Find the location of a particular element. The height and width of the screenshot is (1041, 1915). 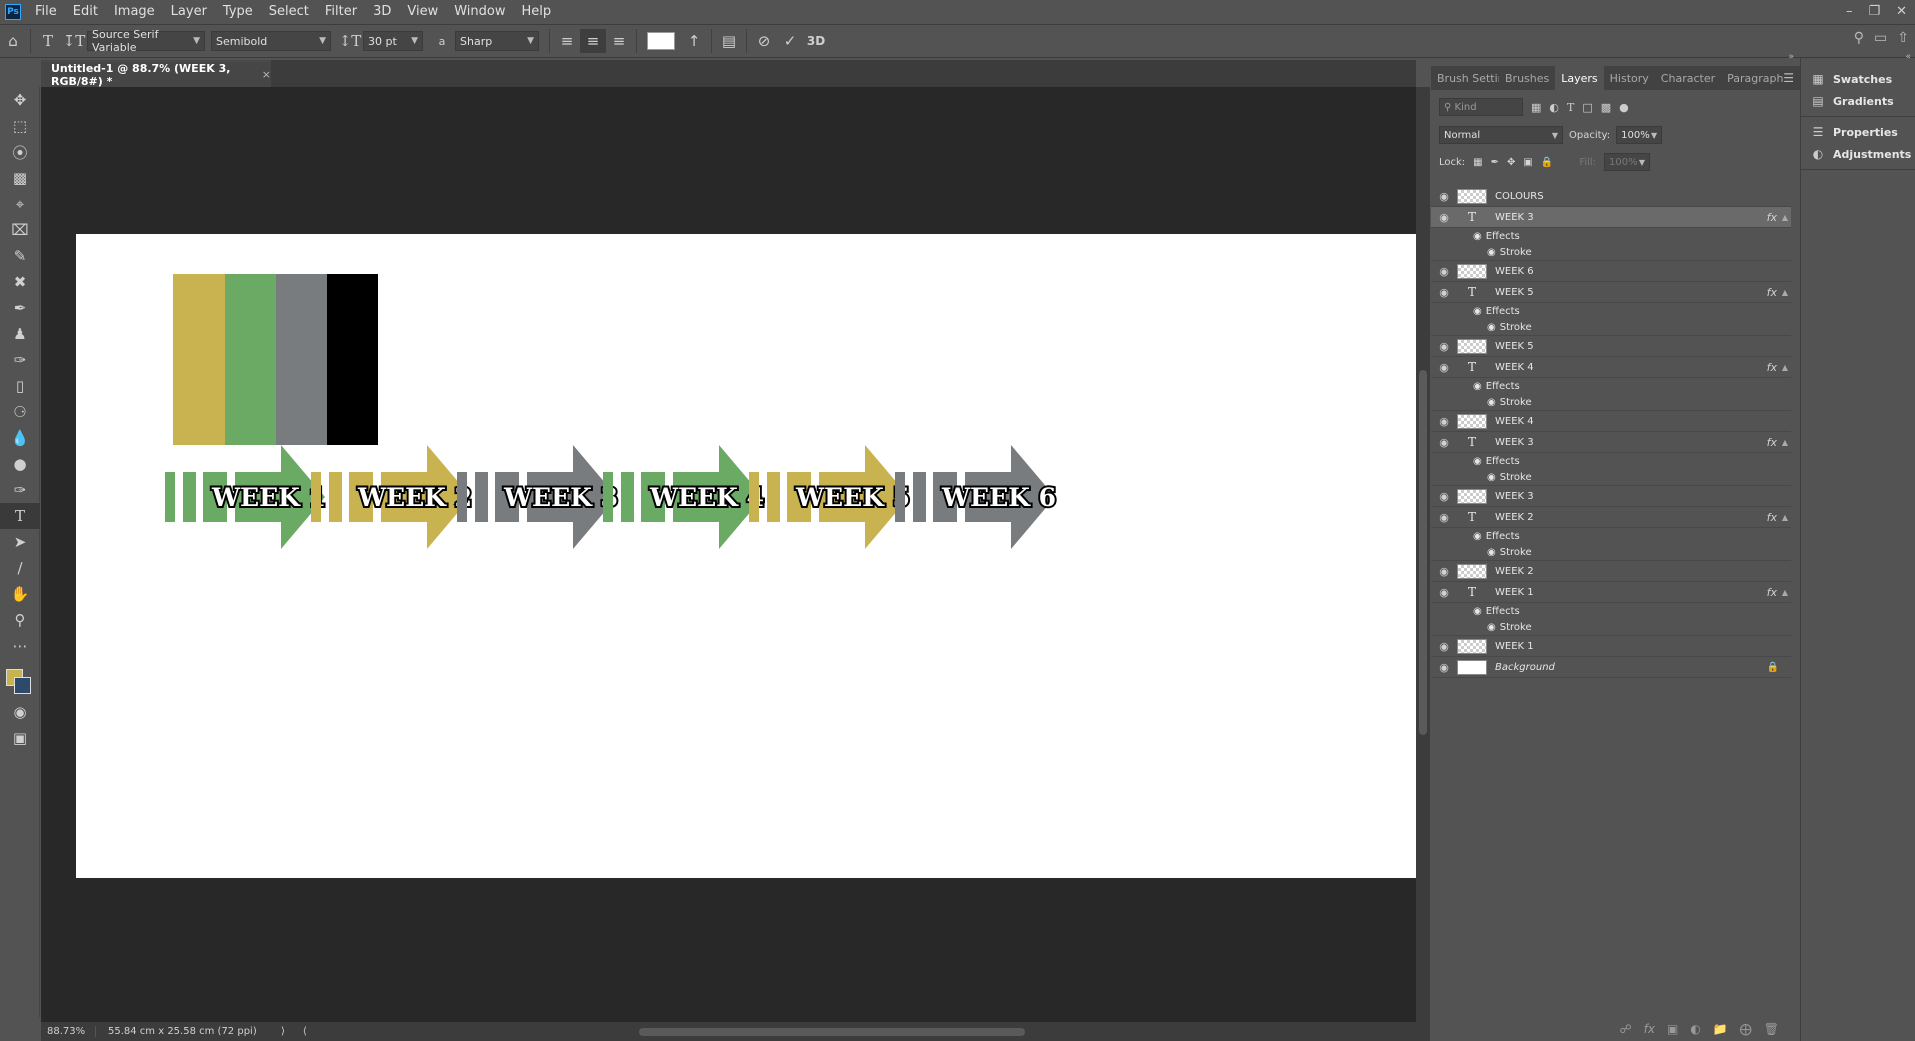

layer-row: ◉ WEEK 2 is located at coordinates (1611, 571).